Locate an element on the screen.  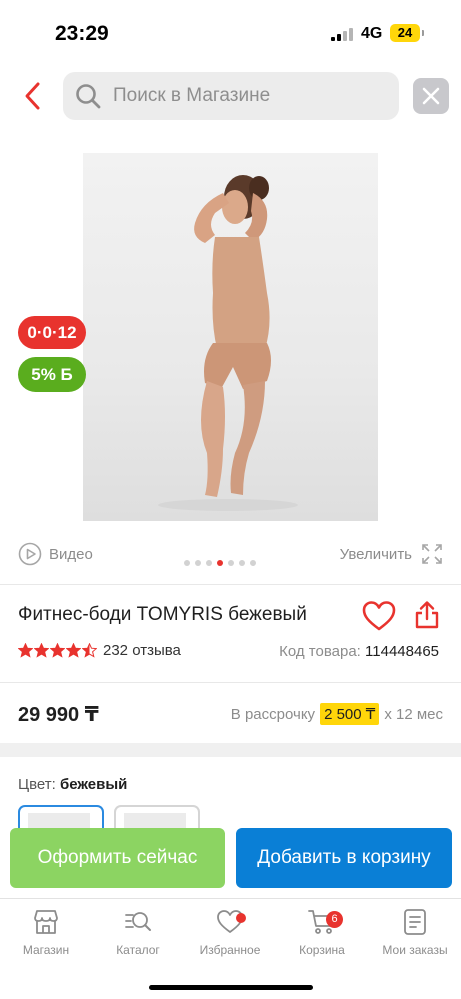
home-indicator is located at coordinates (231, 987).